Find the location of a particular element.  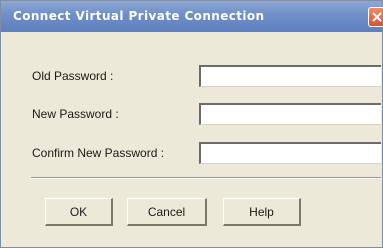

close-button is located at coordinates (375, 17).